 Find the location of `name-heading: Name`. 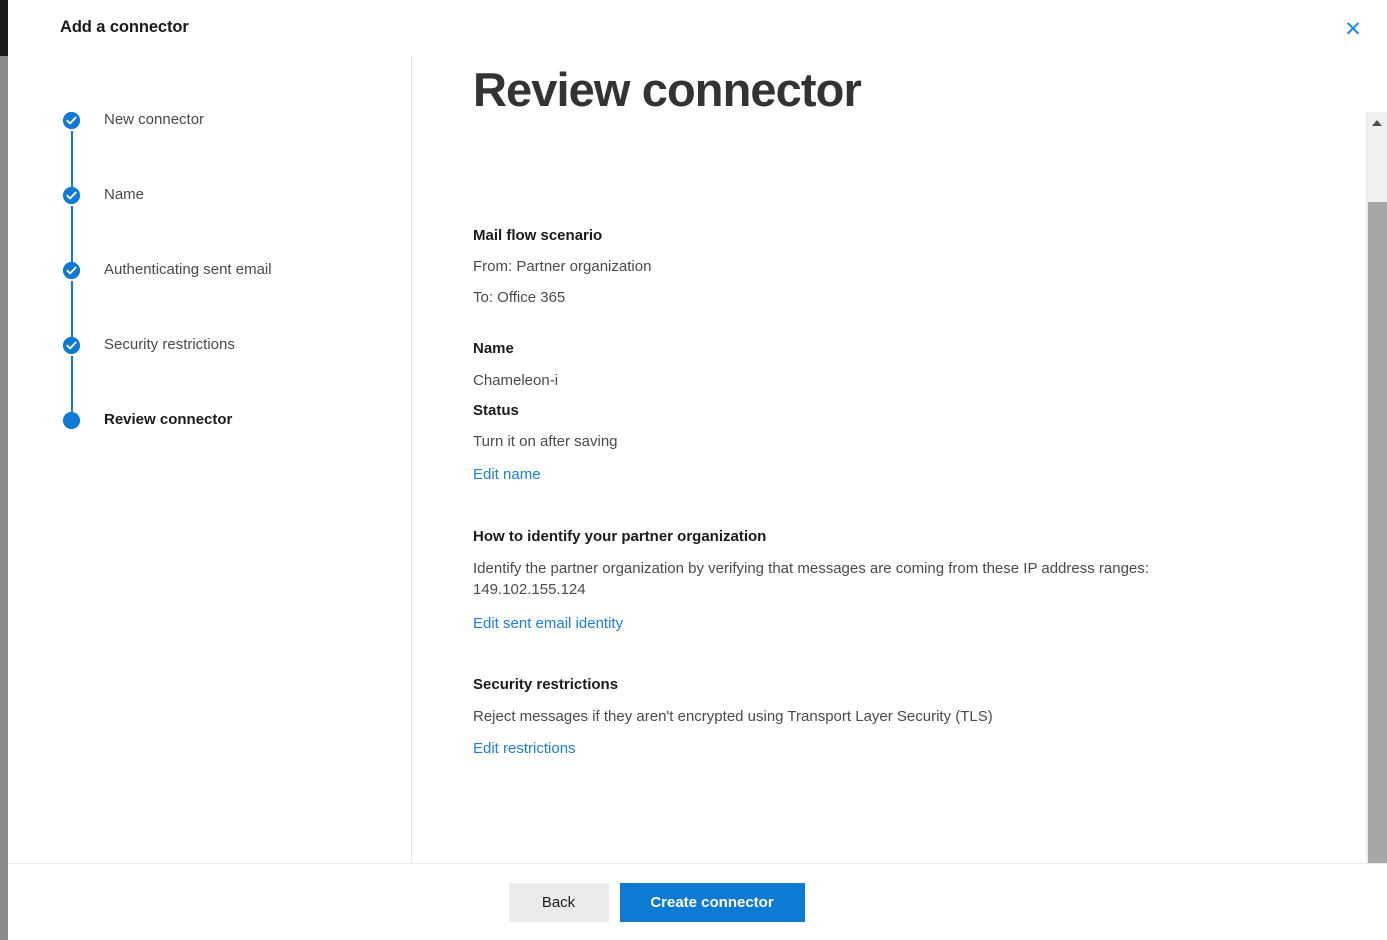

name-heading: Name is located at coordinates (493, 349).